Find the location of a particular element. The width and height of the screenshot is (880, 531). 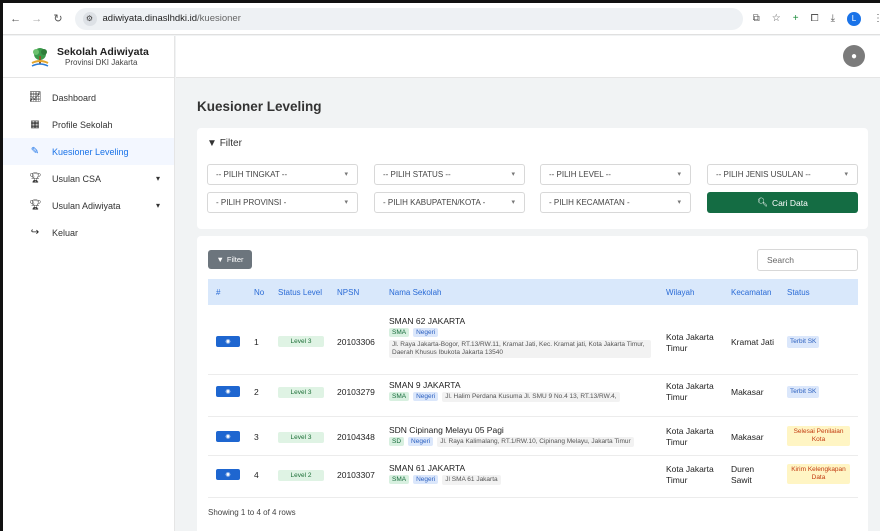

cell-npsn: 20104348 is located at coordinates (356, 437).